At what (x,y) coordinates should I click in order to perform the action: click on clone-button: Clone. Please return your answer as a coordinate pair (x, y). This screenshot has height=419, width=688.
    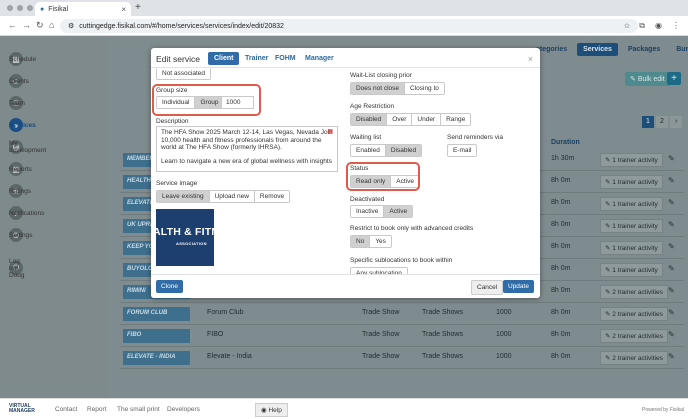
    Looking at the image, I should click on (169, 286).